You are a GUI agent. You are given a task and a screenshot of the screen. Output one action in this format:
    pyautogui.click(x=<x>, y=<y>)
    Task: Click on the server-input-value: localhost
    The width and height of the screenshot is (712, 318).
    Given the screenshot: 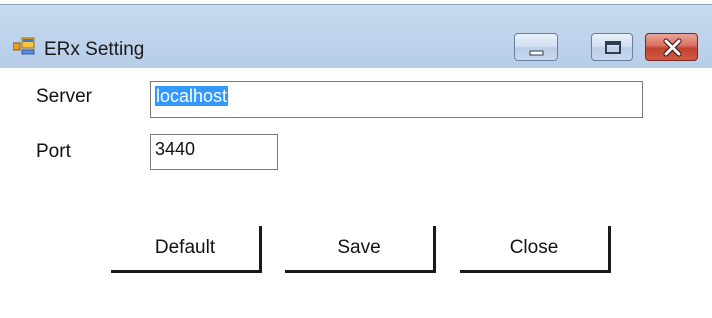 What is the action you would take?
    pyautogui.click(x=192, y=96)
    